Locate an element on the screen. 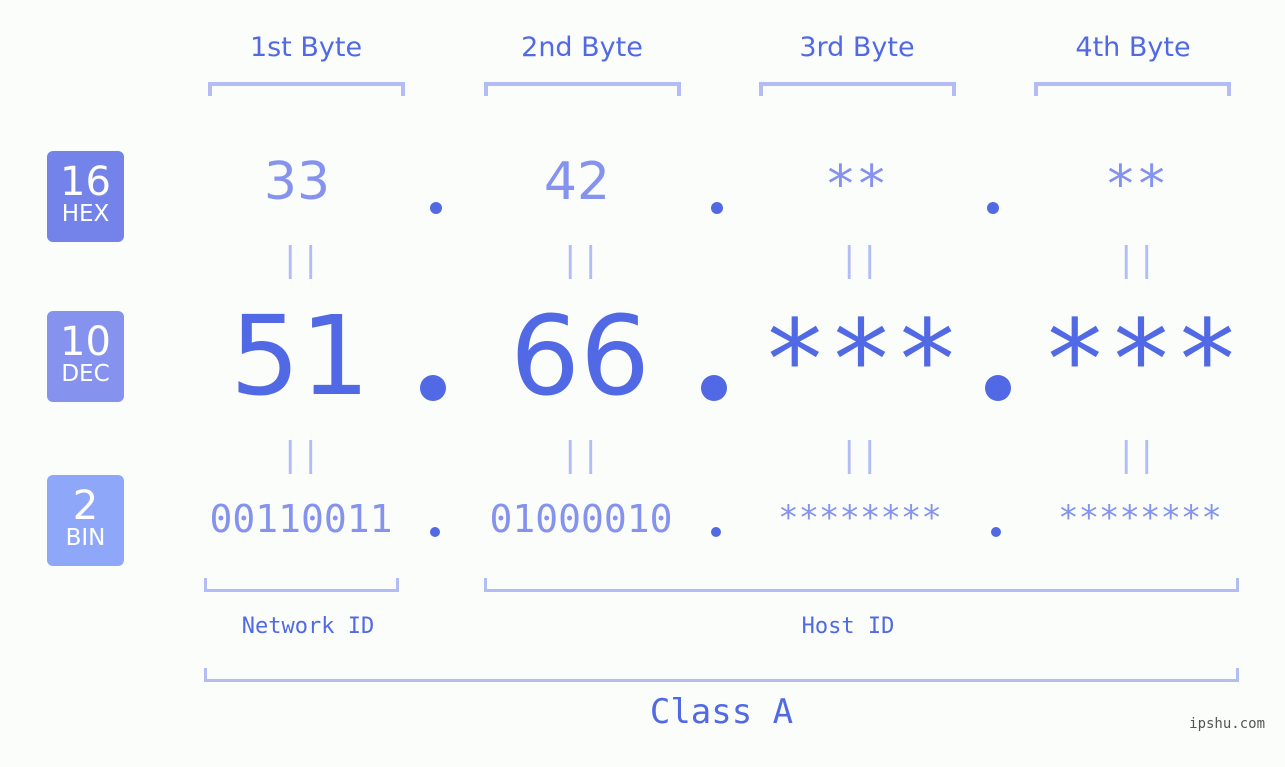 The width and height of the screenshot is (1285, 767). bin-badge: 2 BIN is located at coordinates (85, 520).